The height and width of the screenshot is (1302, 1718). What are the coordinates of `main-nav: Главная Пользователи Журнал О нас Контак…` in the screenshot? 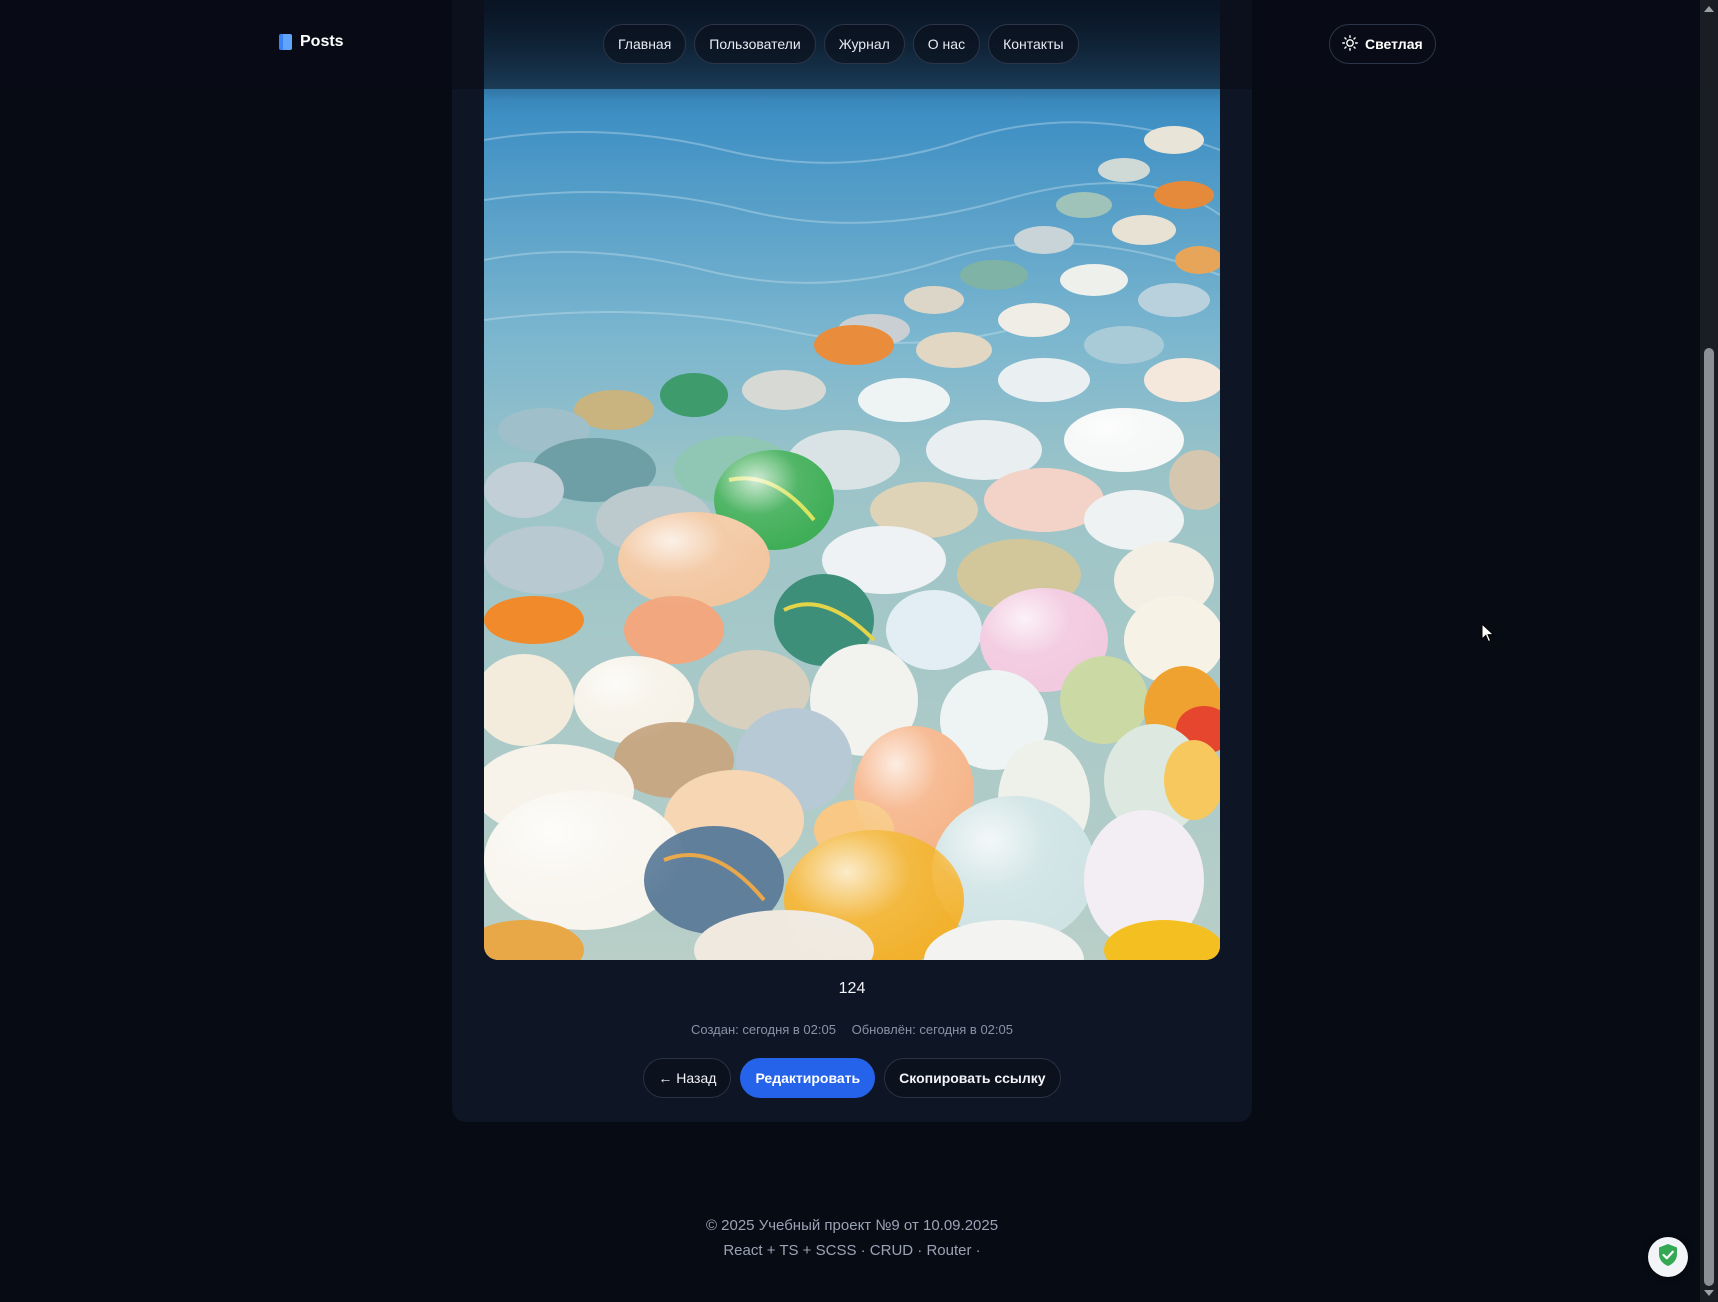 It's located at (841, 44).